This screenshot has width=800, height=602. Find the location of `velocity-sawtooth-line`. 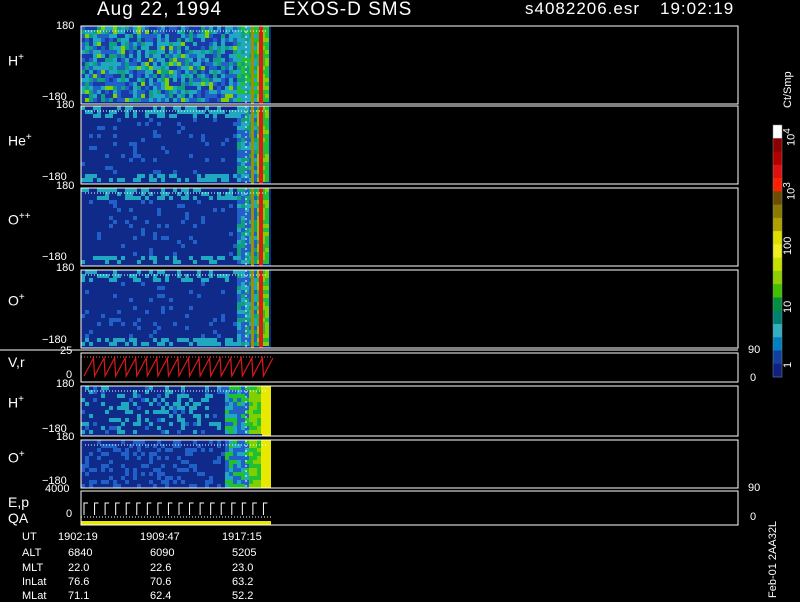

velocity-sawtooth-line is located at coordinates (178, 367).